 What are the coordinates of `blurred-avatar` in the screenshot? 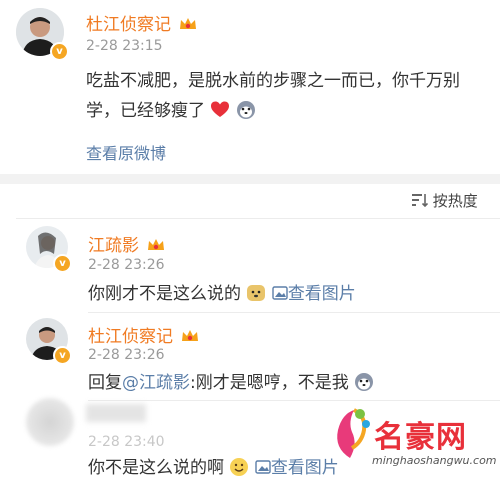 It's located at (50, 422).